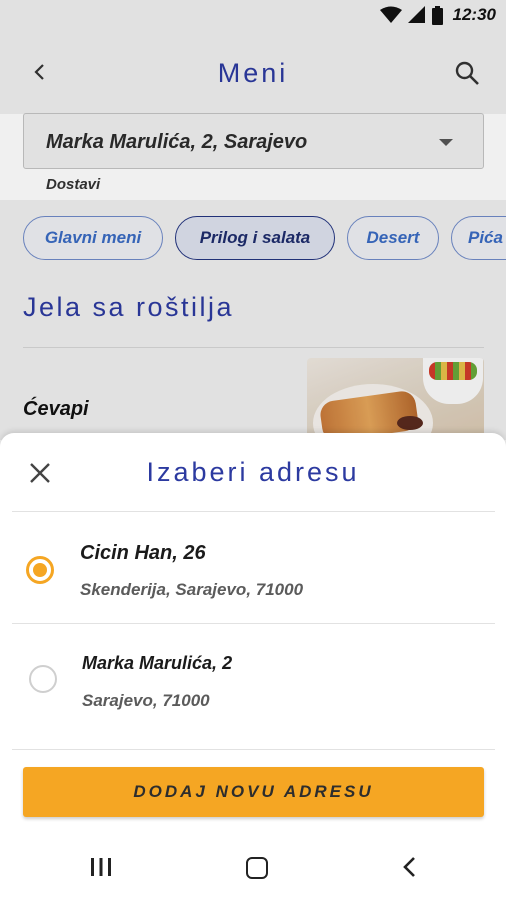 This screenshot has width=506, height=900. I want to click on sheet-title: Izaberi adresu, so click(253, 472).